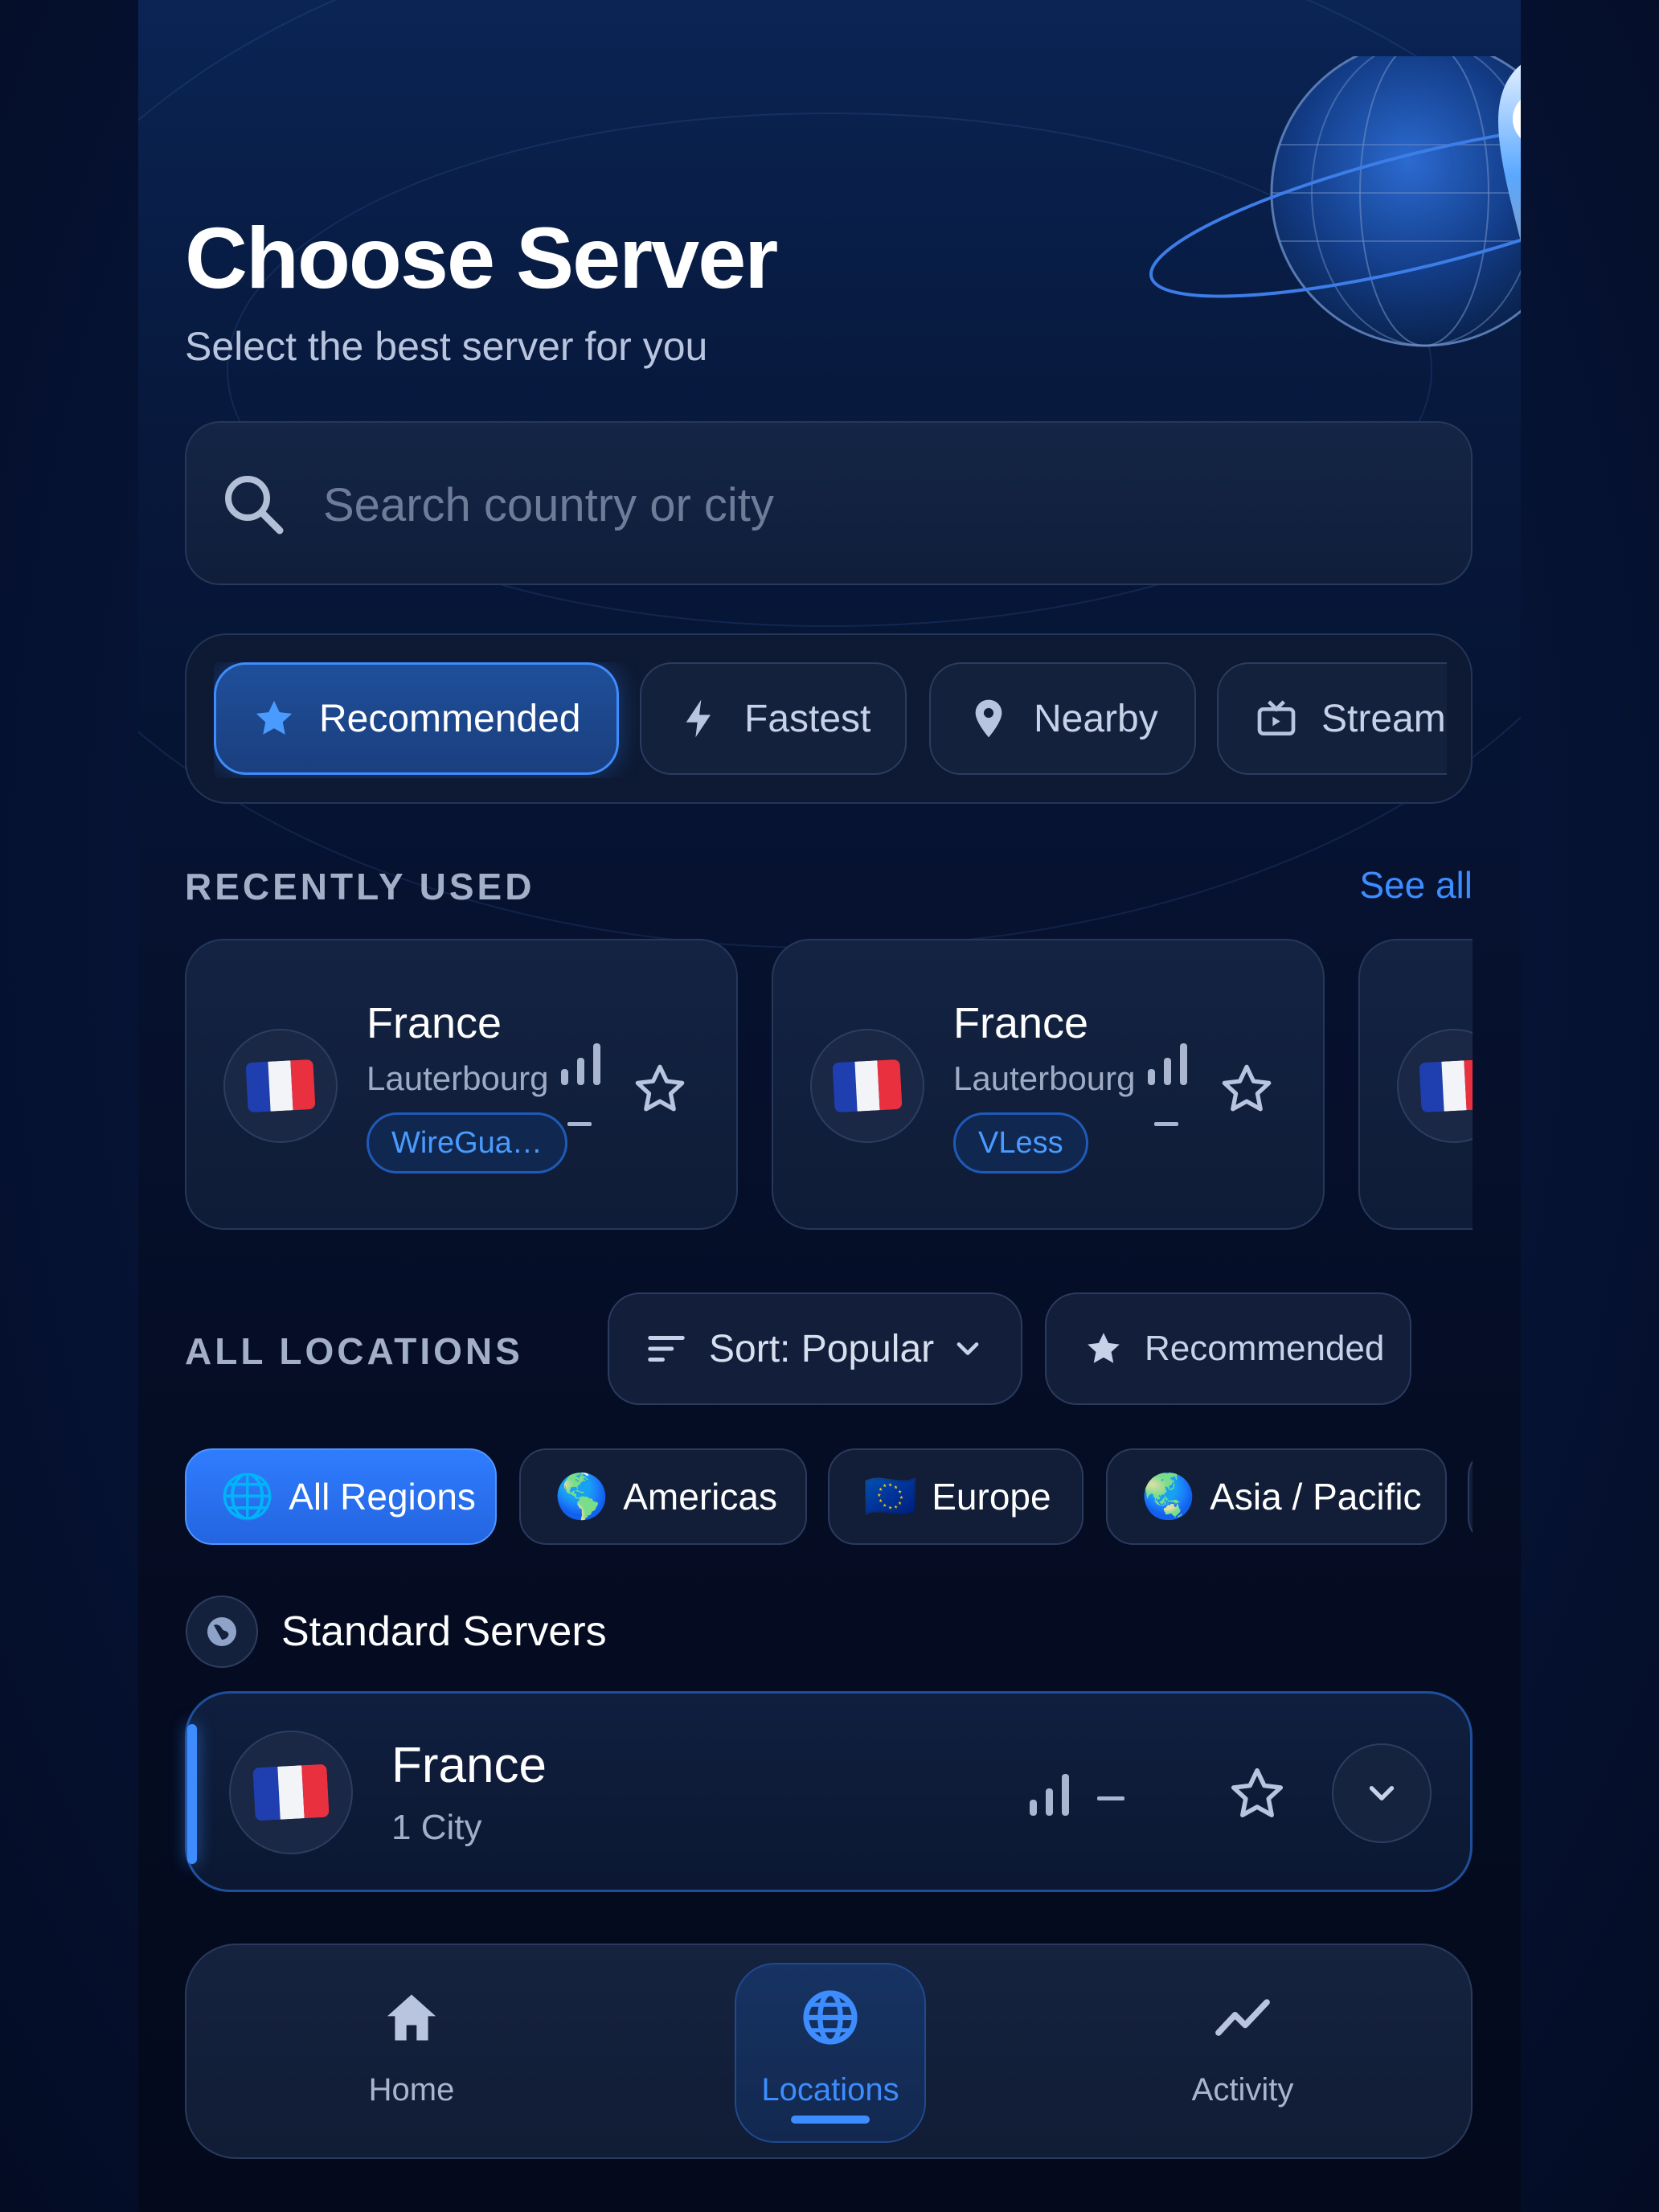 The width and height of the screenshot is (1659, 2212). I want to click on sort-icon, so click(666, 1349).